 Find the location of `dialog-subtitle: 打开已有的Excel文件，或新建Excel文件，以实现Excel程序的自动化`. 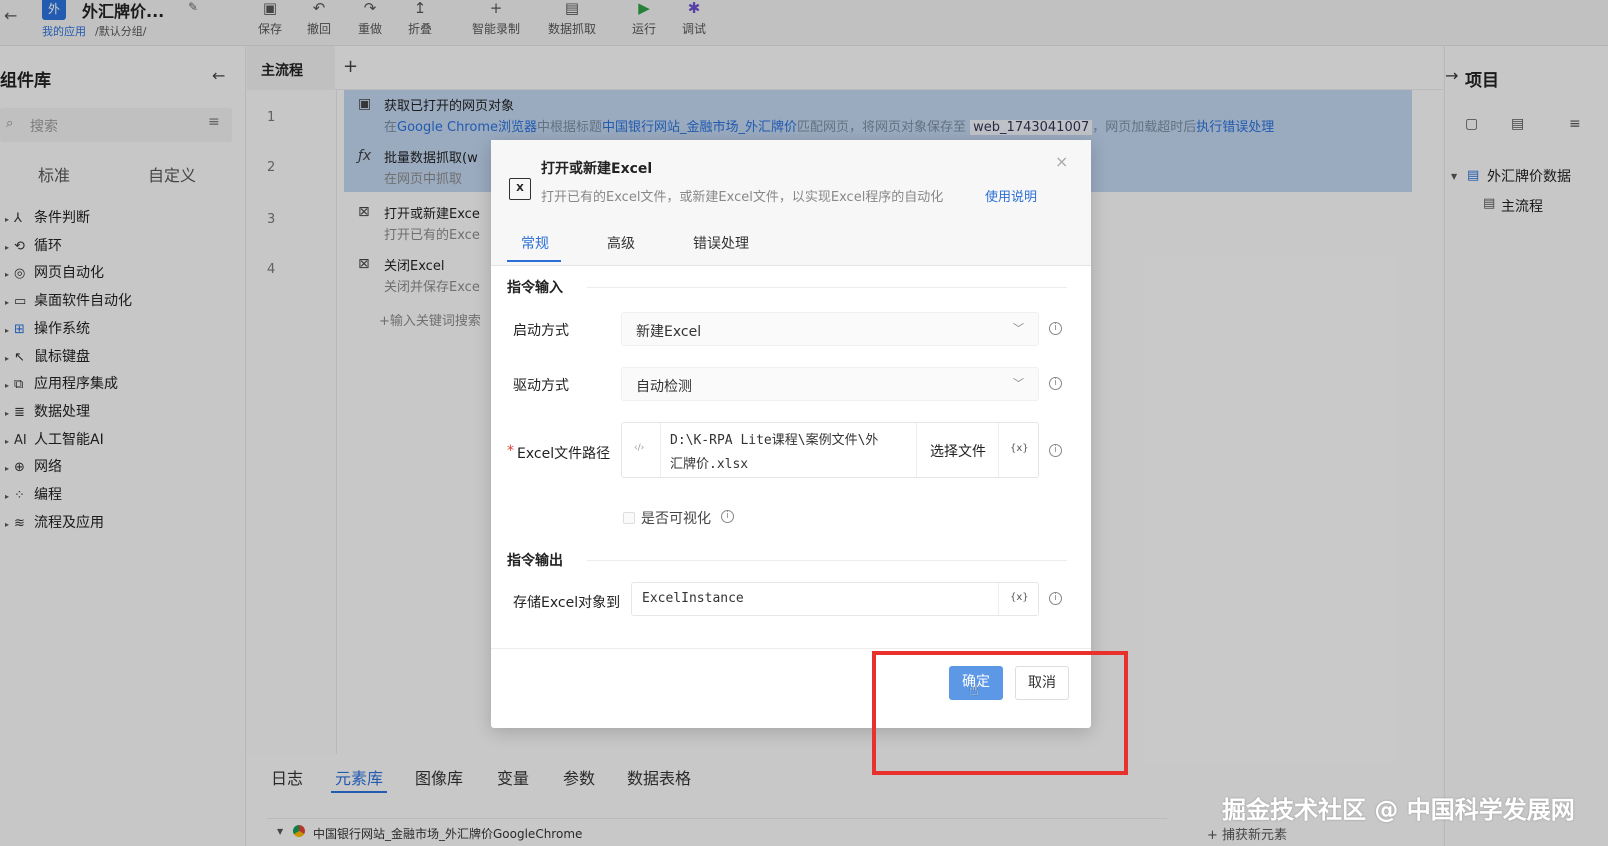

dialog-subtitle: 打开已有的Excel文件，或新建Excel文件，以实现Excel程序的自动化 is located at coordinates (742, 197).